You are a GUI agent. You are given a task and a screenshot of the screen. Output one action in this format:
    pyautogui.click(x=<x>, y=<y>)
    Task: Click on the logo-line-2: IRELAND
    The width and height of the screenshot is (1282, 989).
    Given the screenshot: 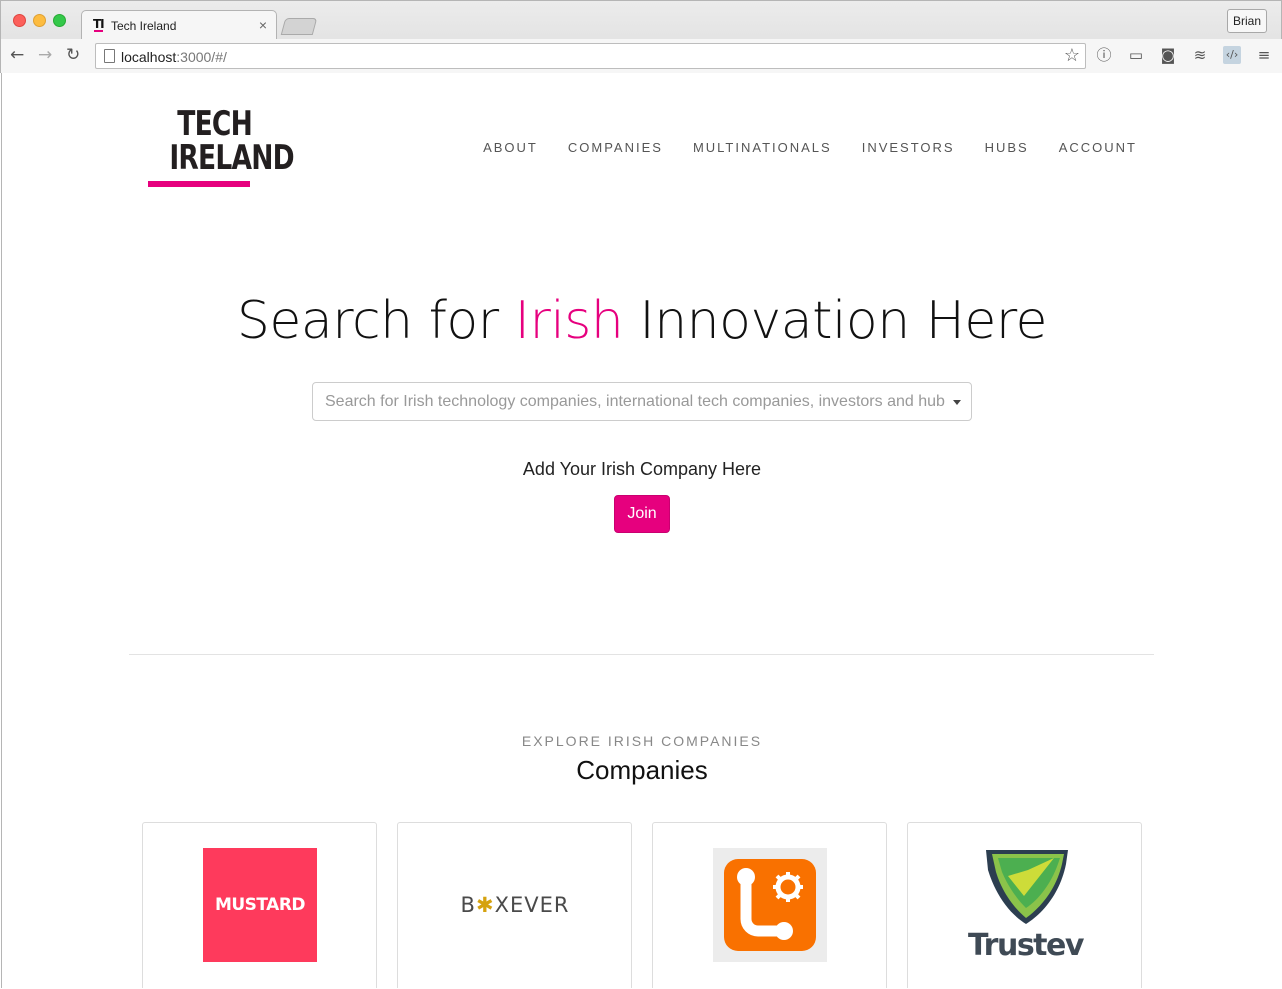 What is the action you would take?
    pyautogui.click(x=231, y=158)
    